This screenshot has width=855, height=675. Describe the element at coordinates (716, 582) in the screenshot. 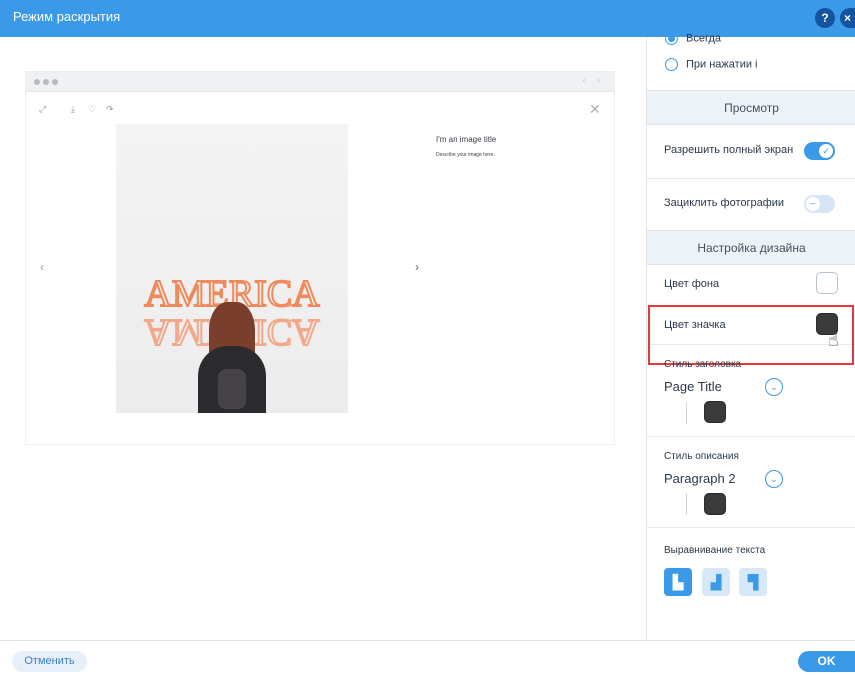

I see `align-center-button: ▟` at that location.